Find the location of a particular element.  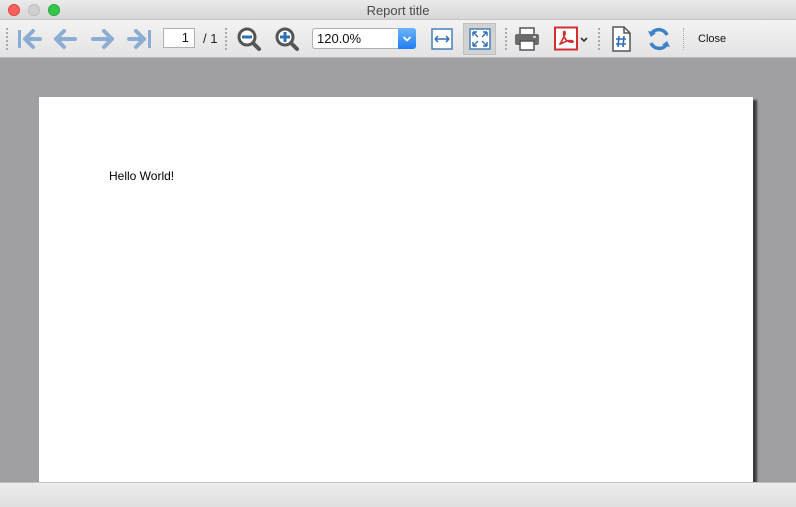

print-button is located at coordinates (527, 39).